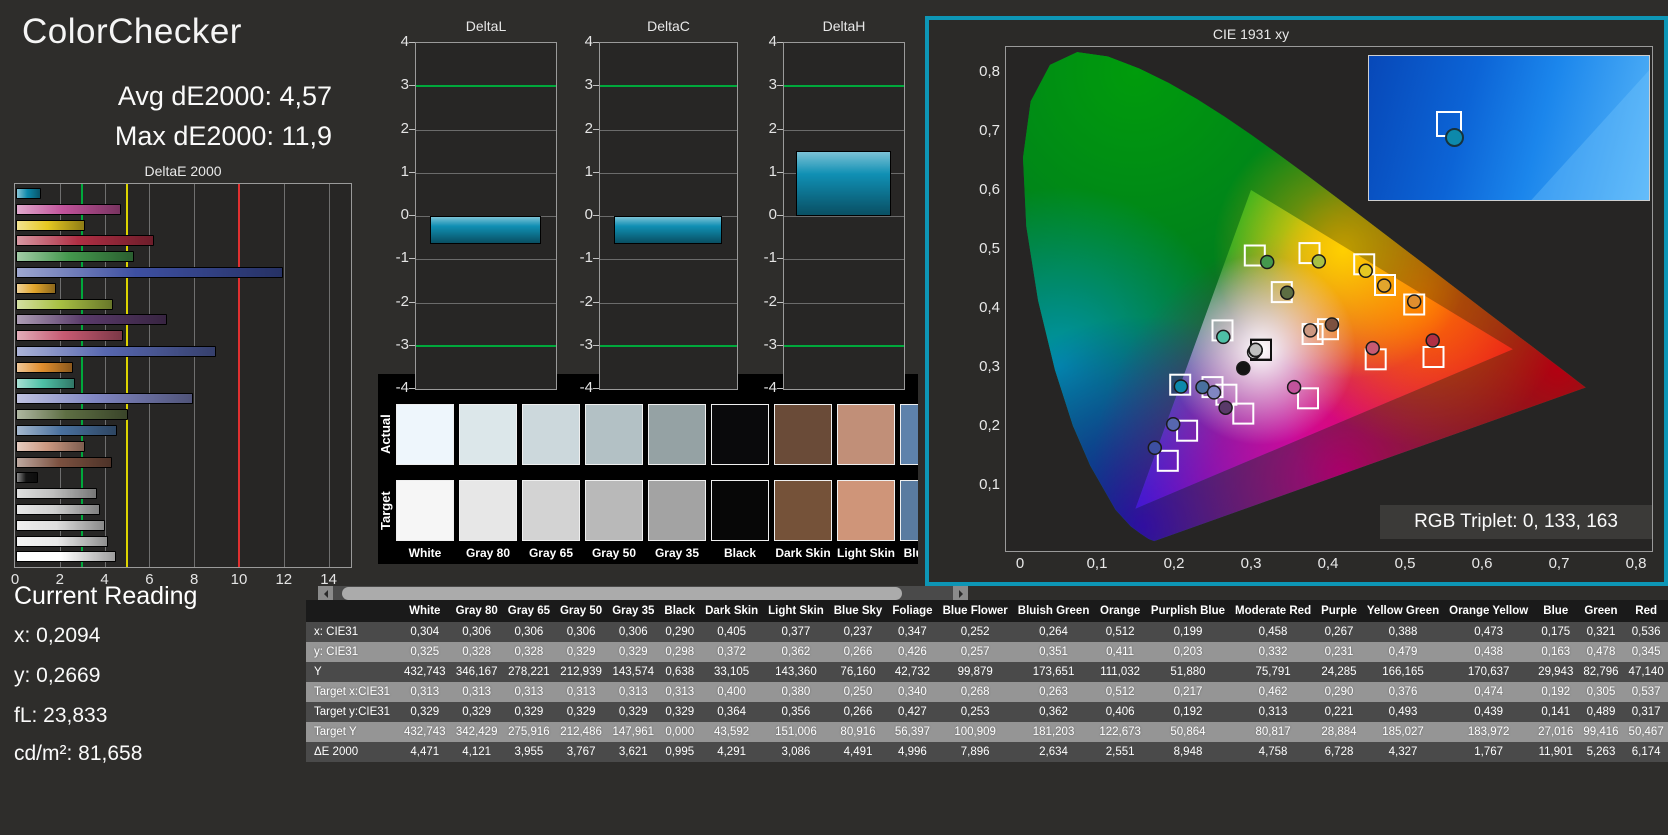  I want to click on row-label: Target x:CIE31, so click(352, 692).